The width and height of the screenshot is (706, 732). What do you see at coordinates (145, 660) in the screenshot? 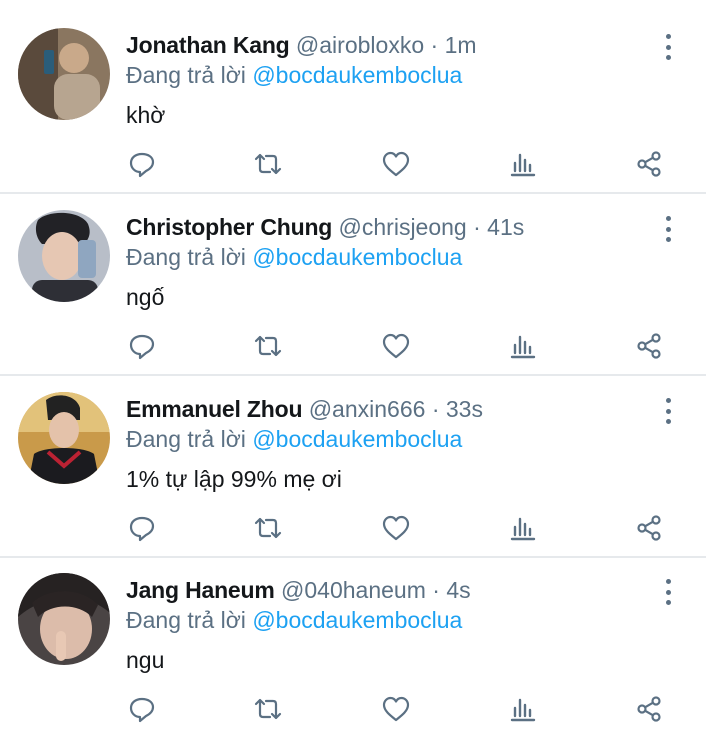
I see `tweet-text: ngu` at bounding box center [145, 660].